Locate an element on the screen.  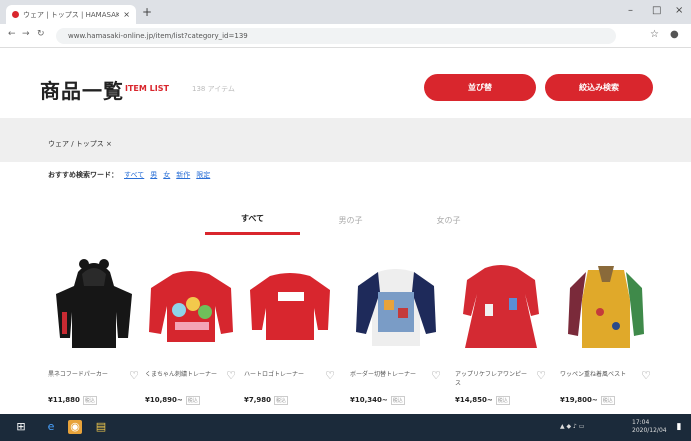
star-icon: ☆ is located at coordinates (654, 34).